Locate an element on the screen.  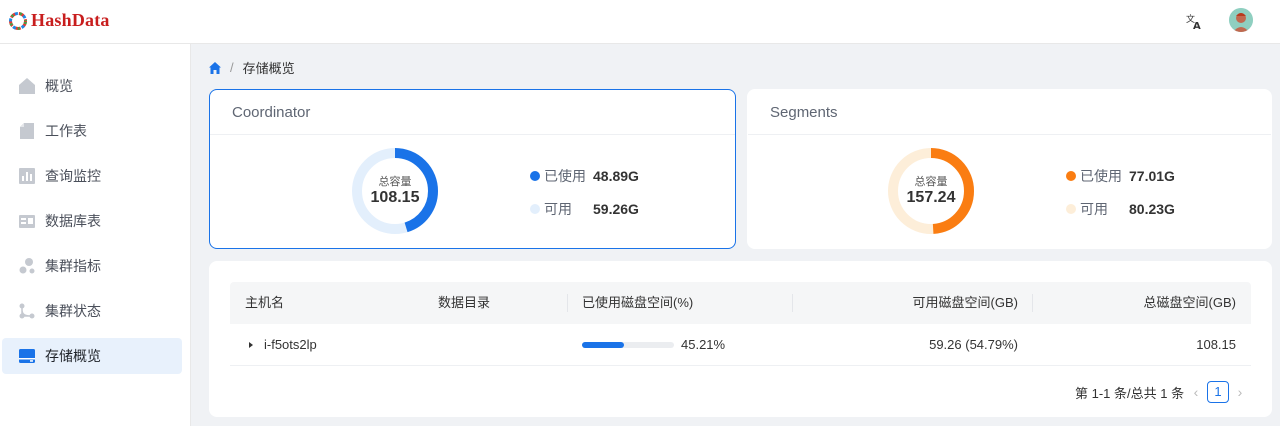
breadcrumb: / 存储概览 is located at coordinates (251, 67).